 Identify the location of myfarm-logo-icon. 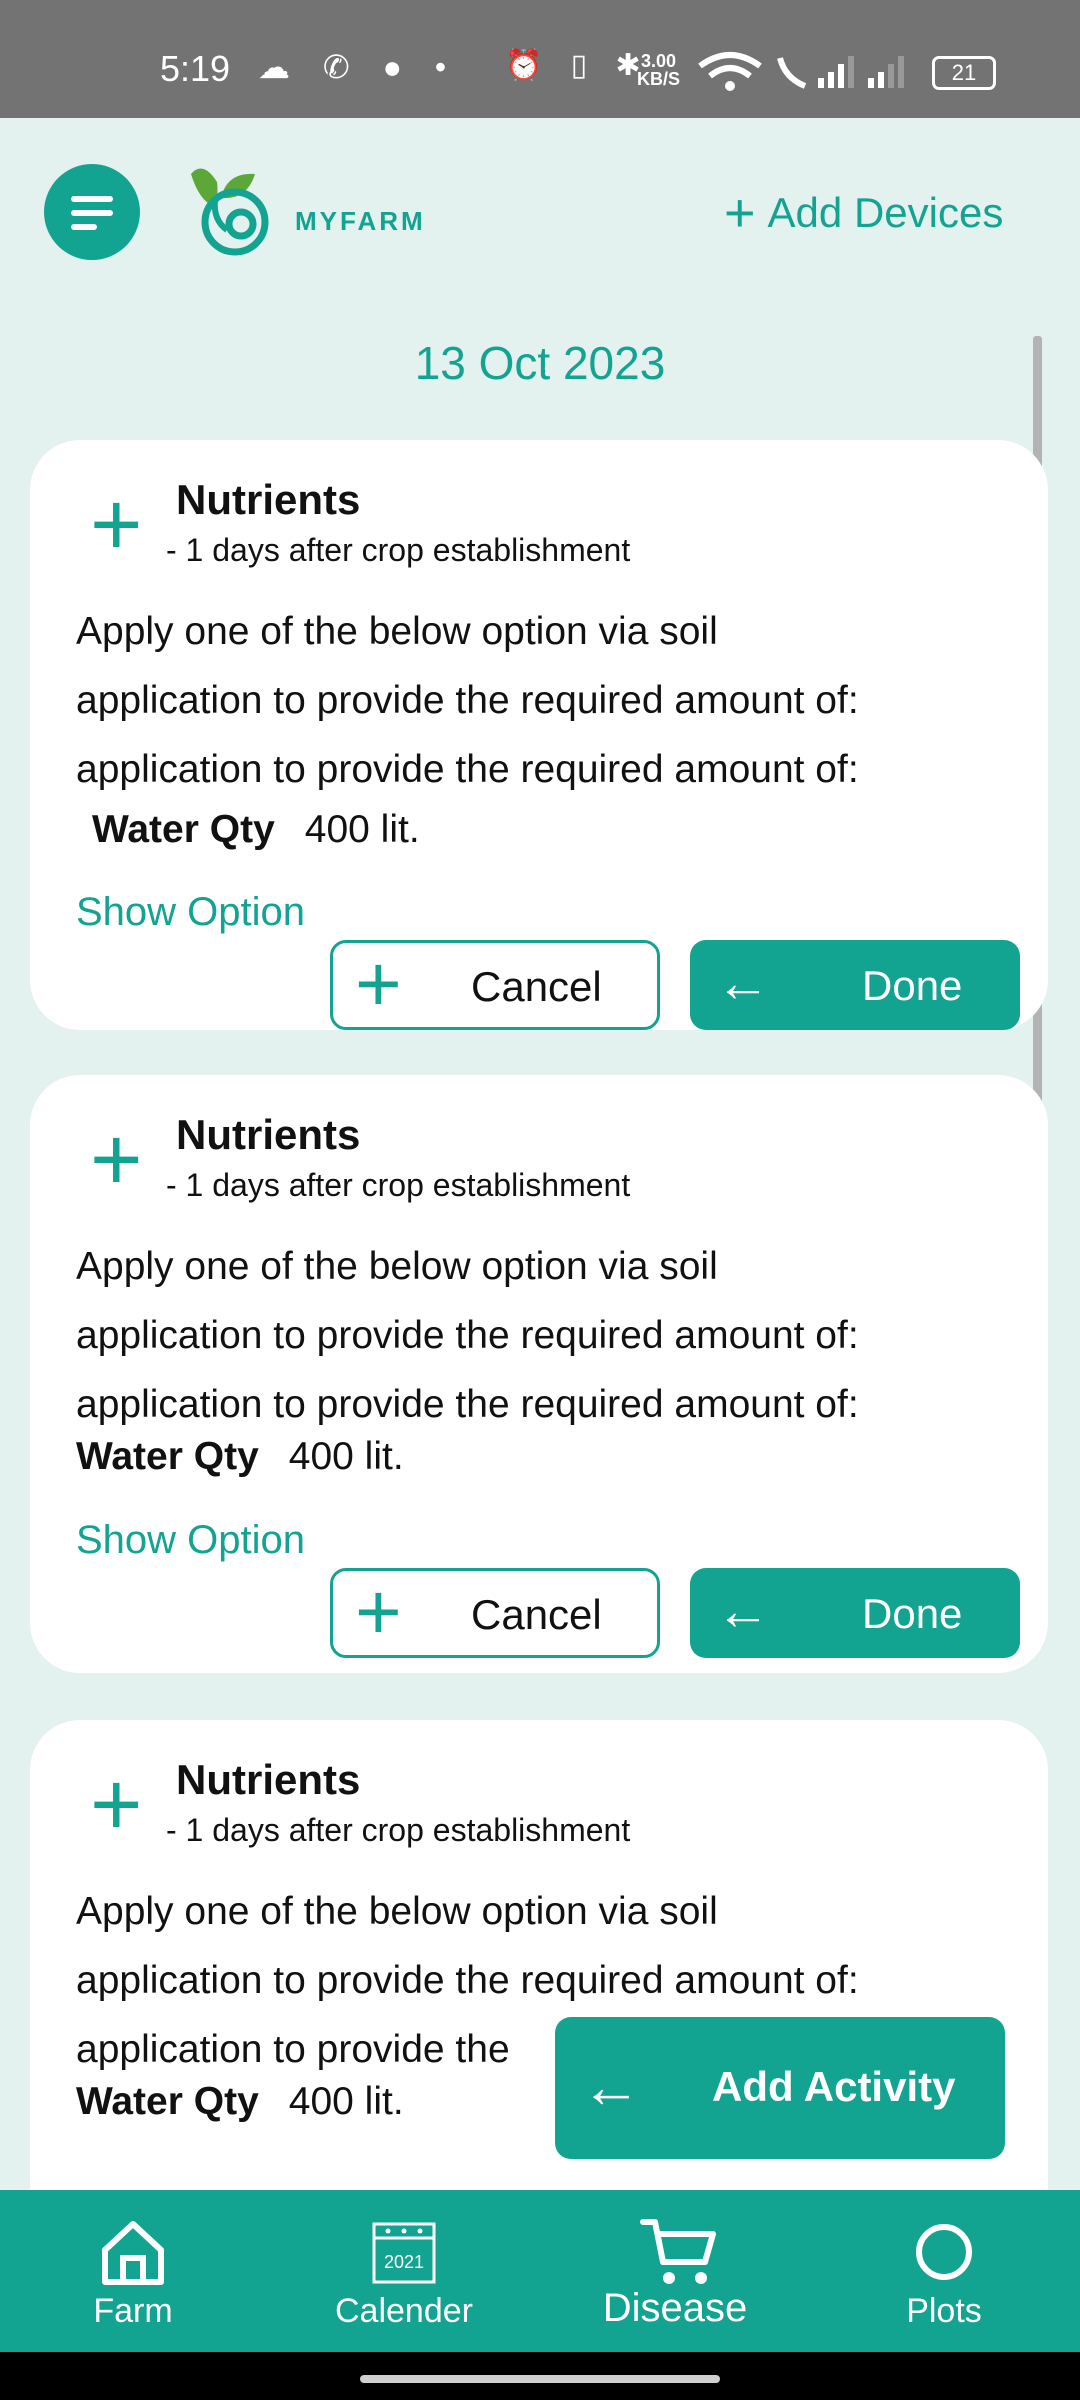
(230, 212).